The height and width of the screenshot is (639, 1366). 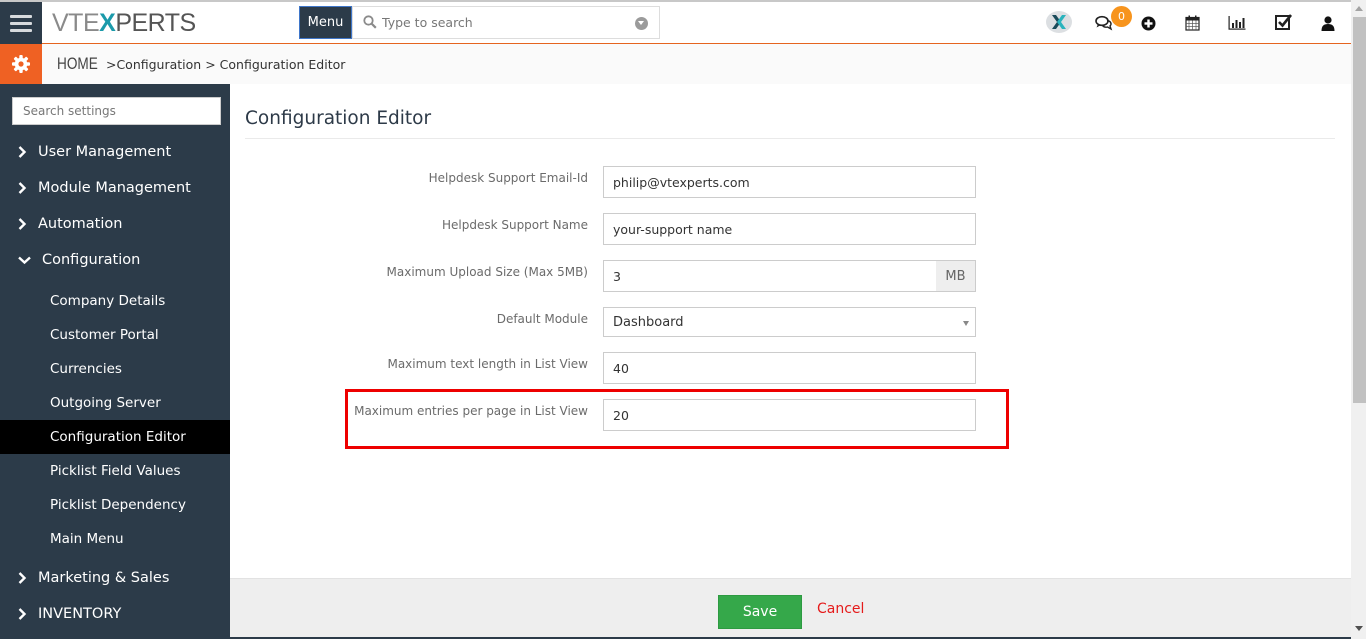 I want to click on sidebar-section-configuration: Configuration, so click(x=115, y=260).